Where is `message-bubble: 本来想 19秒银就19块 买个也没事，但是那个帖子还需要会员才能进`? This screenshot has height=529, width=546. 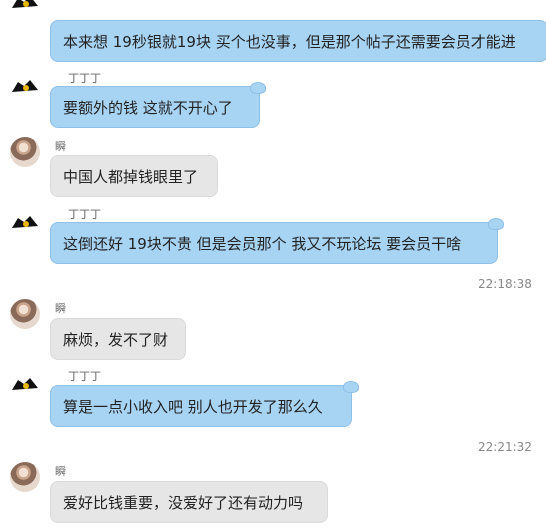
message-bubble: 本来想 19秒银就19块 买个也没事，但是那个帖子还需要会员才能进 is located at coordinates (298, 41).